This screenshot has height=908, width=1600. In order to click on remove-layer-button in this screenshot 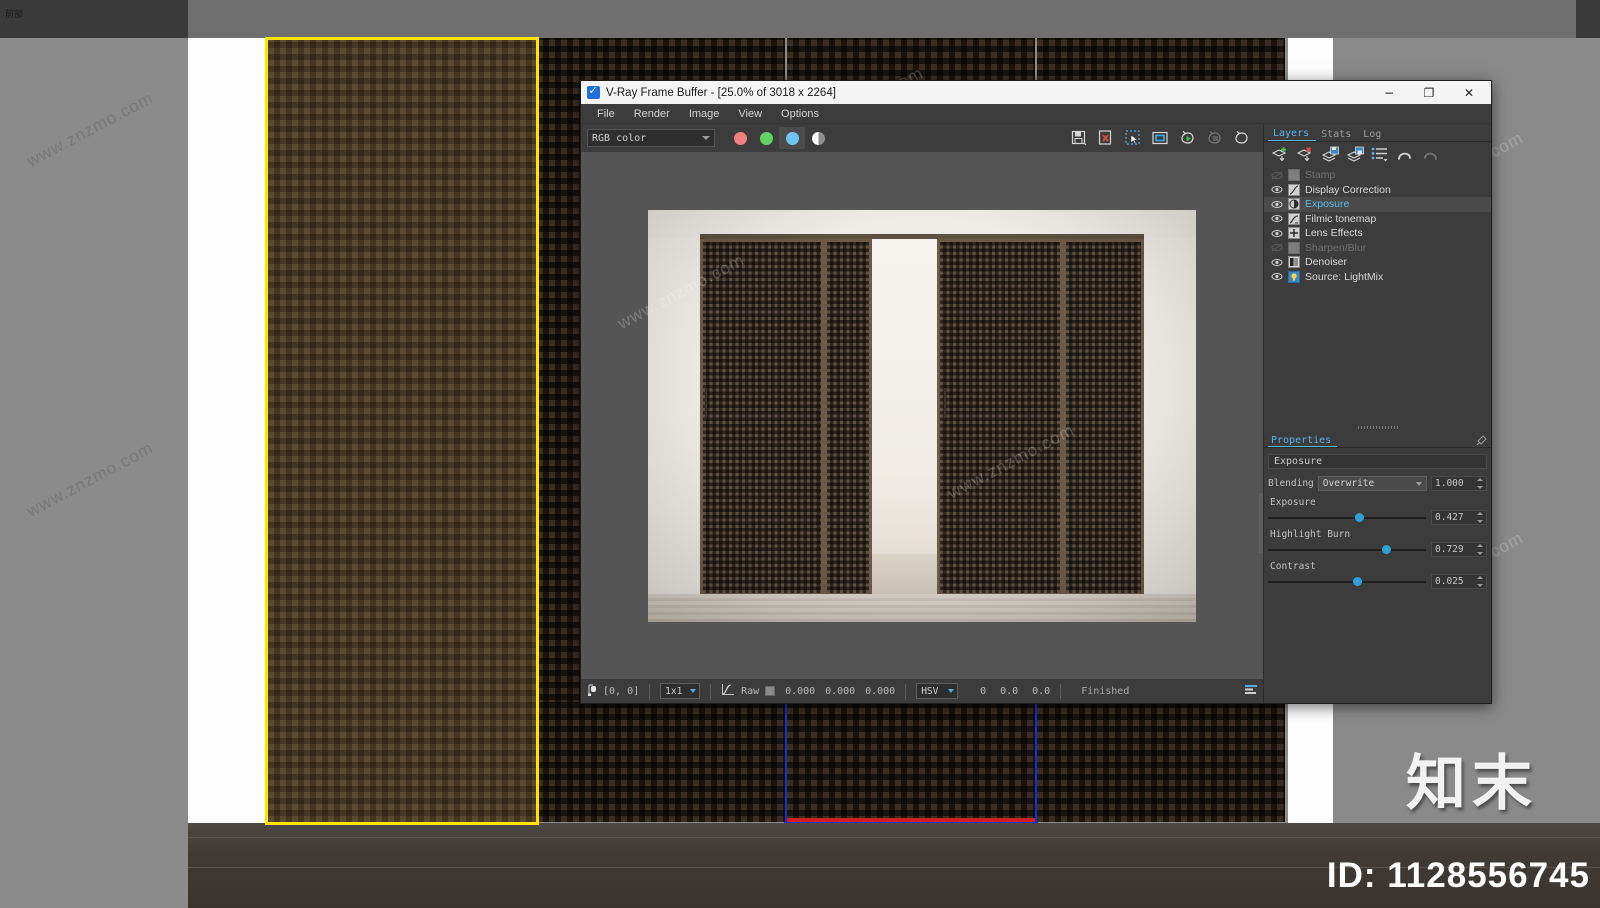, I will do `click(1305, 154)`.